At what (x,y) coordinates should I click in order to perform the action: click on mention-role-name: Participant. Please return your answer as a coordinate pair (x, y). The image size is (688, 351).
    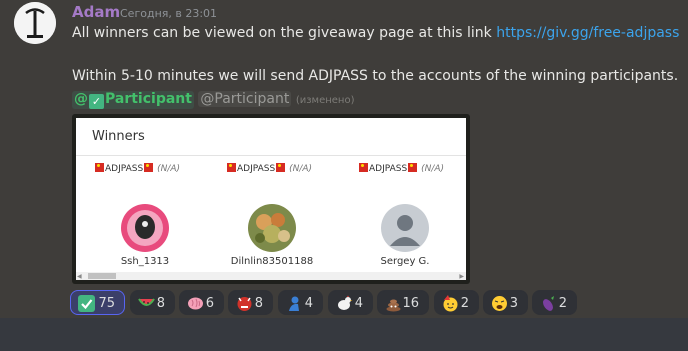
    Looking at the image, I should click on (148, 99).